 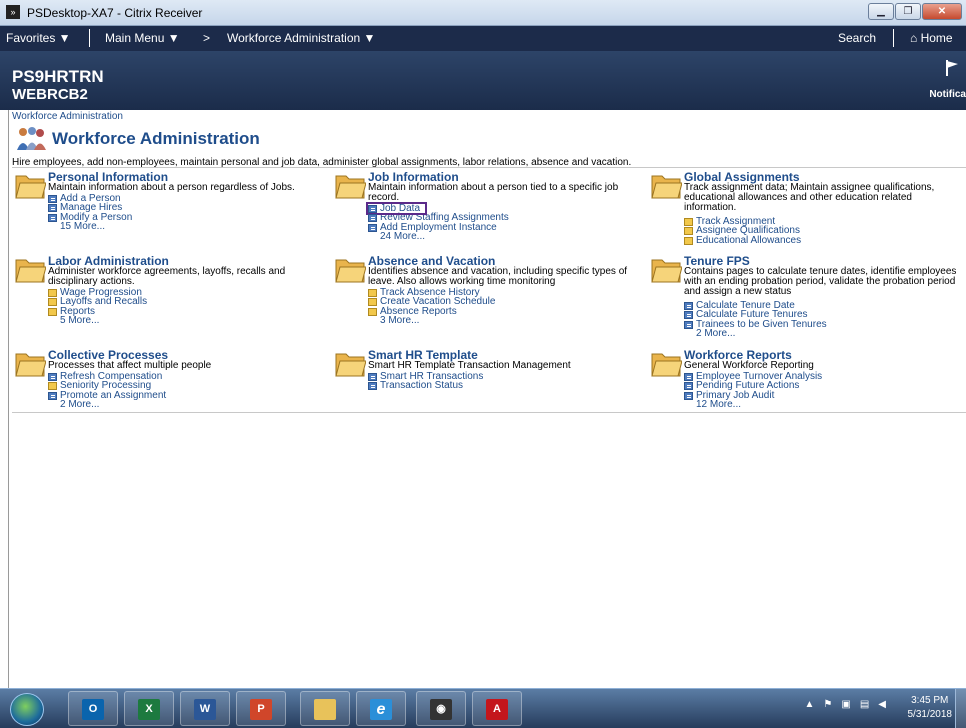 I want to click on citrix-icon: ◉, so click(x=441, y=709).